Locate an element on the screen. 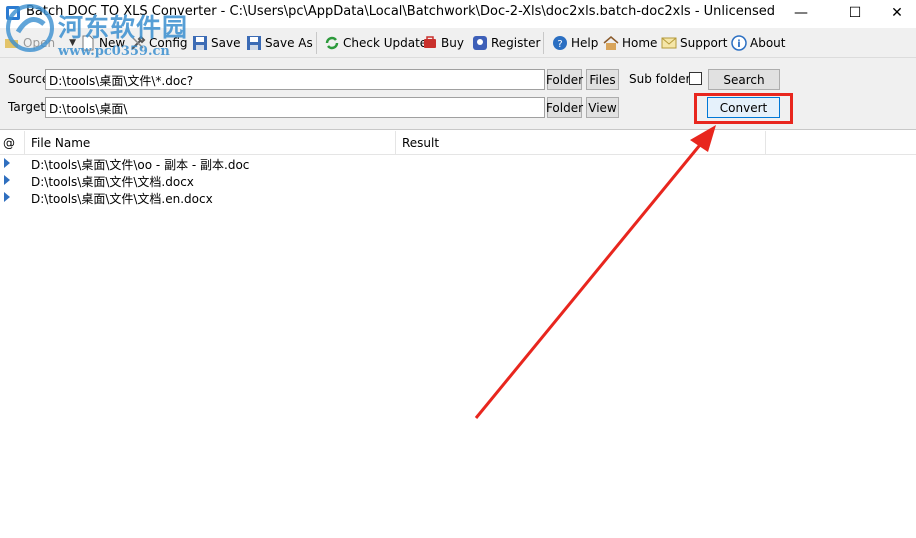 Image resolution: width=916 pixels, height=538 pixels. buy-button: Buy is located at coordinates (443, 43).